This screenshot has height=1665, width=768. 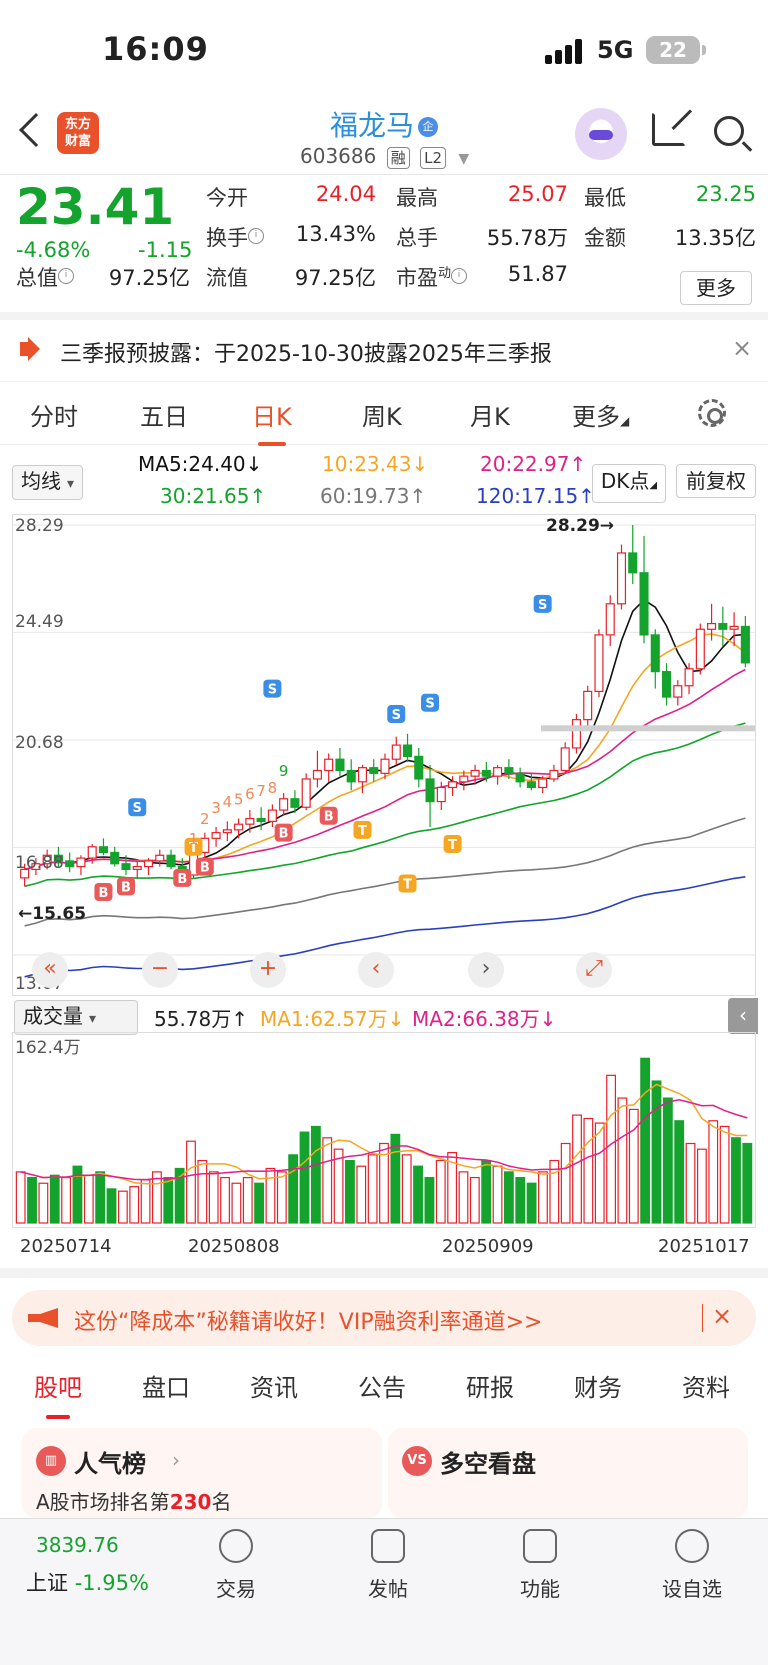 I want to click on ranking-icon: ▥, so click(x=51, y=1461).